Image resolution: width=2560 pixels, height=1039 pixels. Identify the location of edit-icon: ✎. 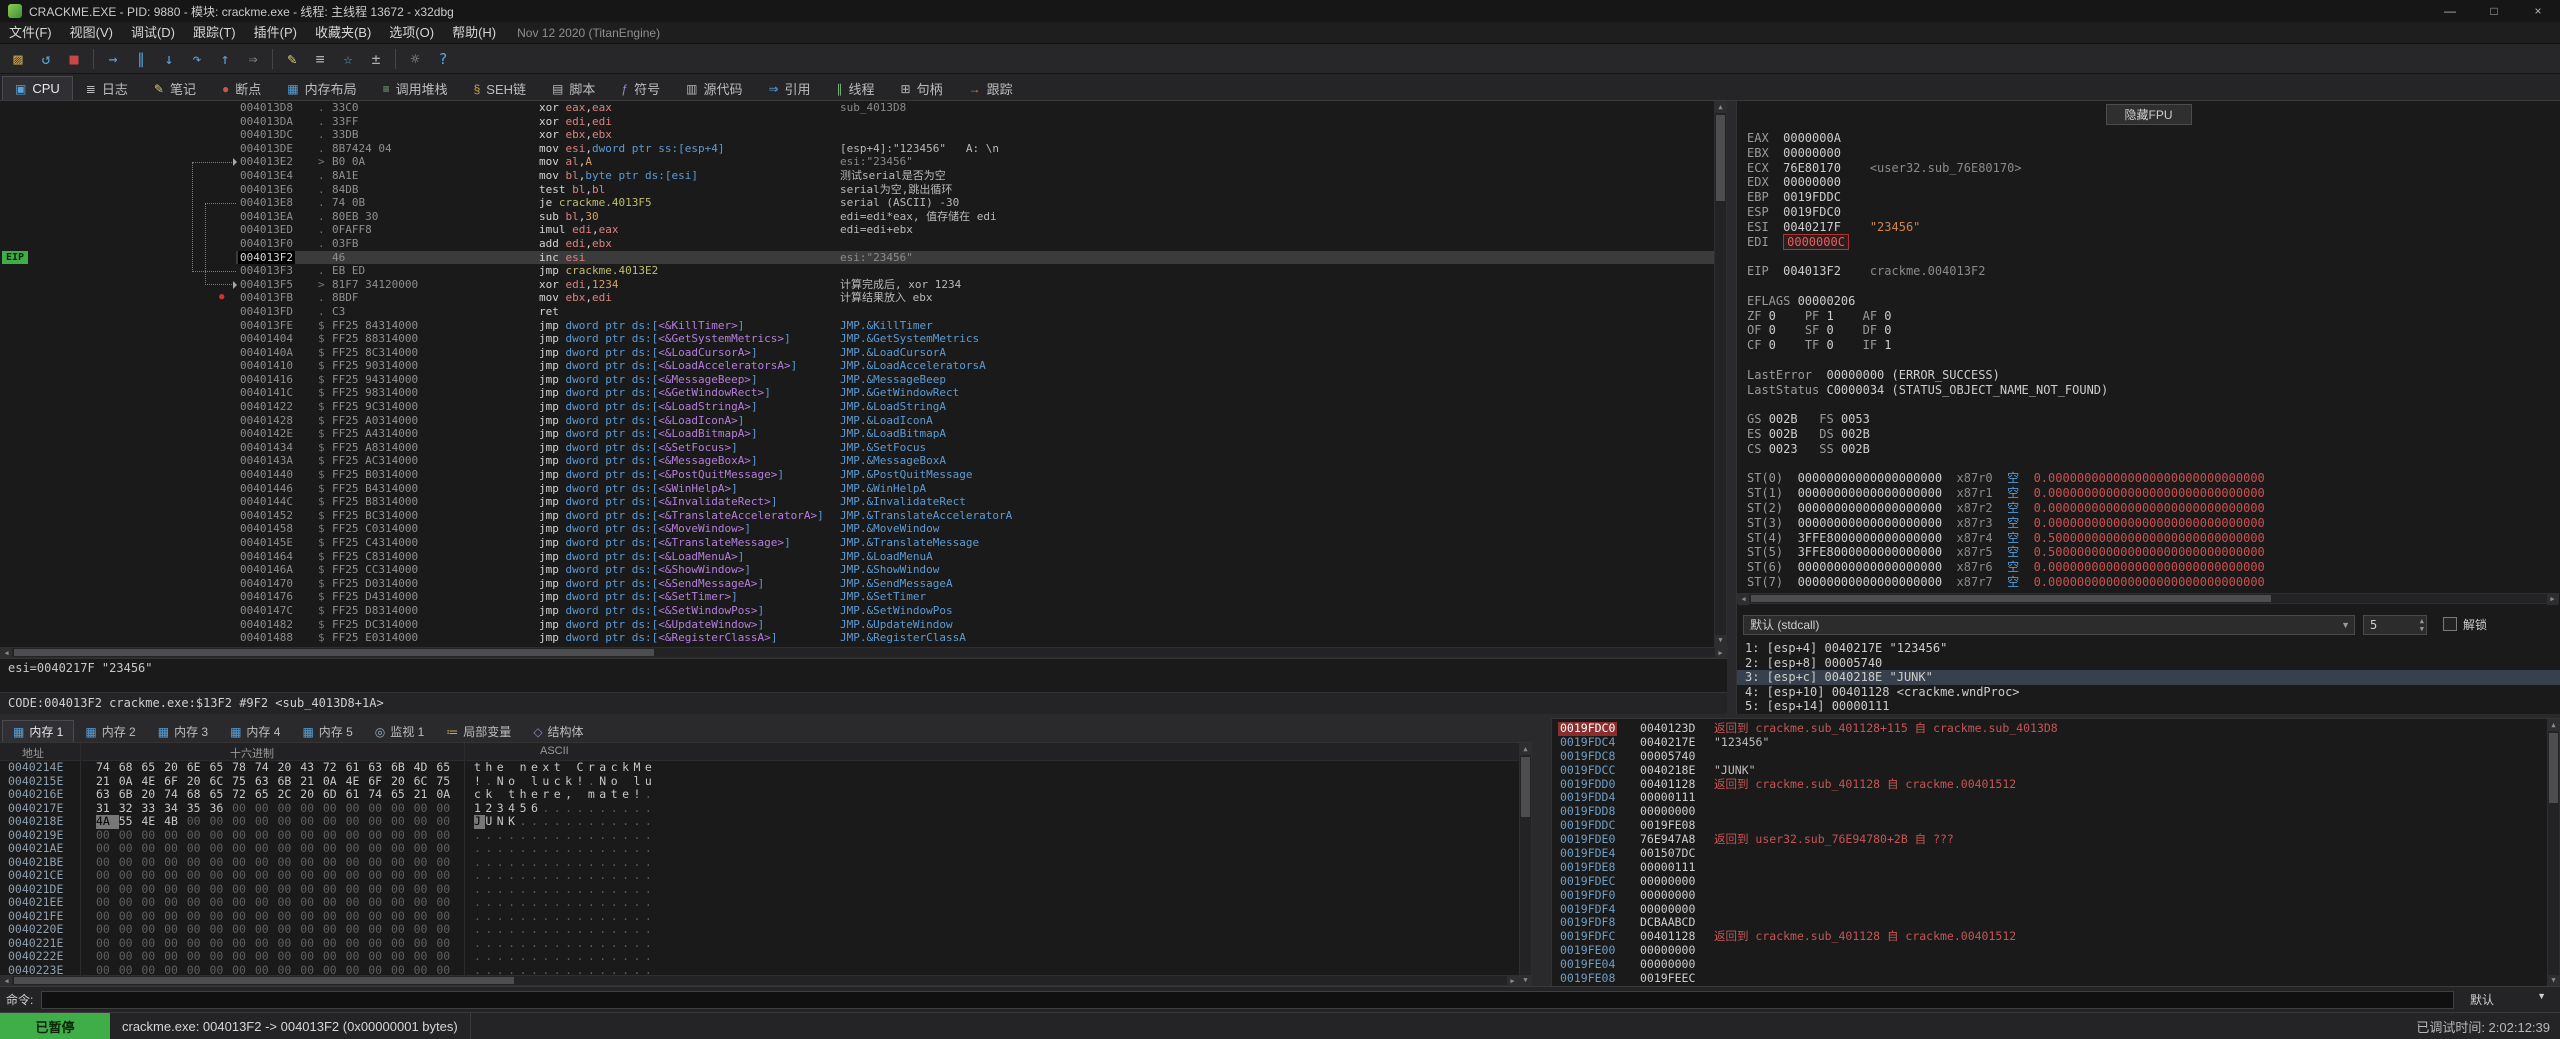
(292, 59).